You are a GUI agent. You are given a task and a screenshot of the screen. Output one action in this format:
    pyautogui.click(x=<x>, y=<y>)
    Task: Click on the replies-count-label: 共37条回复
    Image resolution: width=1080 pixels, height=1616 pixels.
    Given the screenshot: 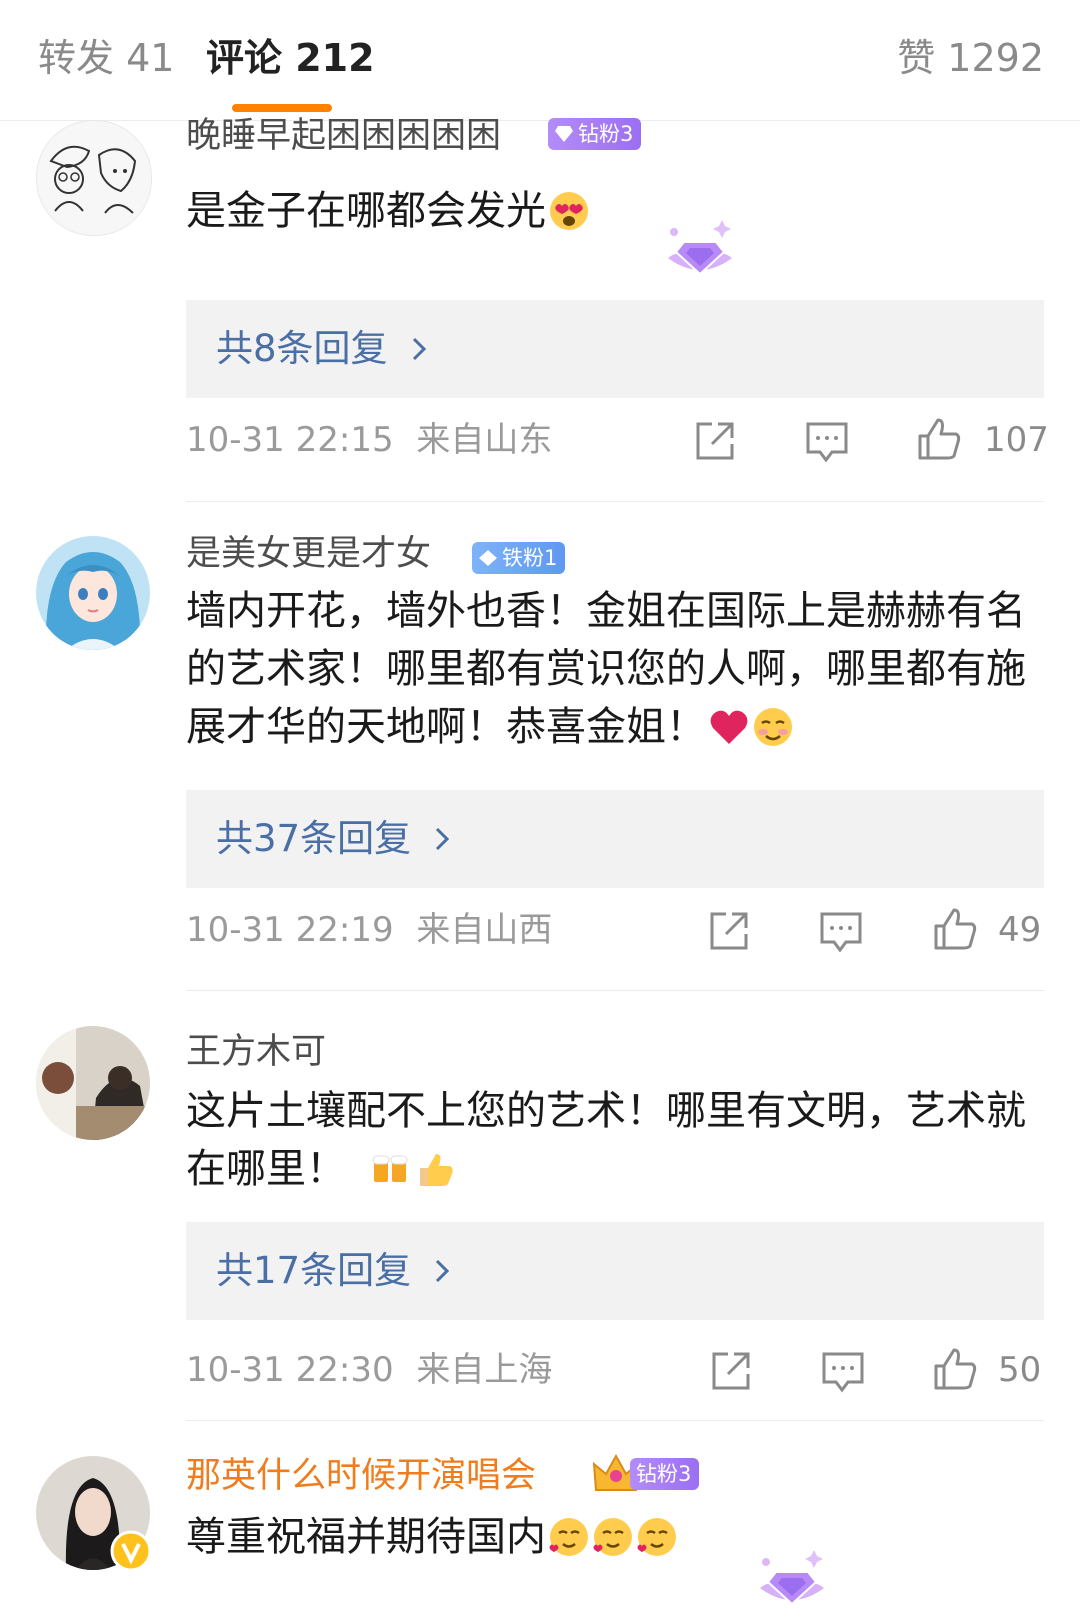 What is the action you would take?
    pyautogui.click(x=314, y=838)
    